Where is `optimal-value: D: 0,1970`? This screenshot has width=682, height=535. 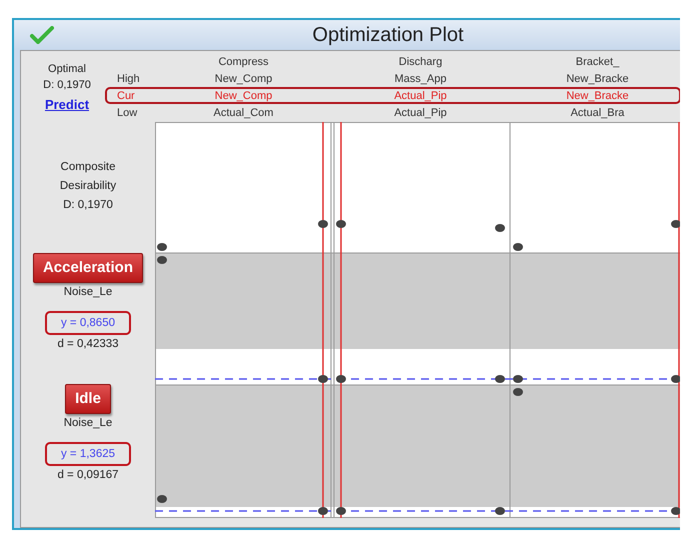 optimal-value: D: 0,1970 is located at coordinates (67, 85).